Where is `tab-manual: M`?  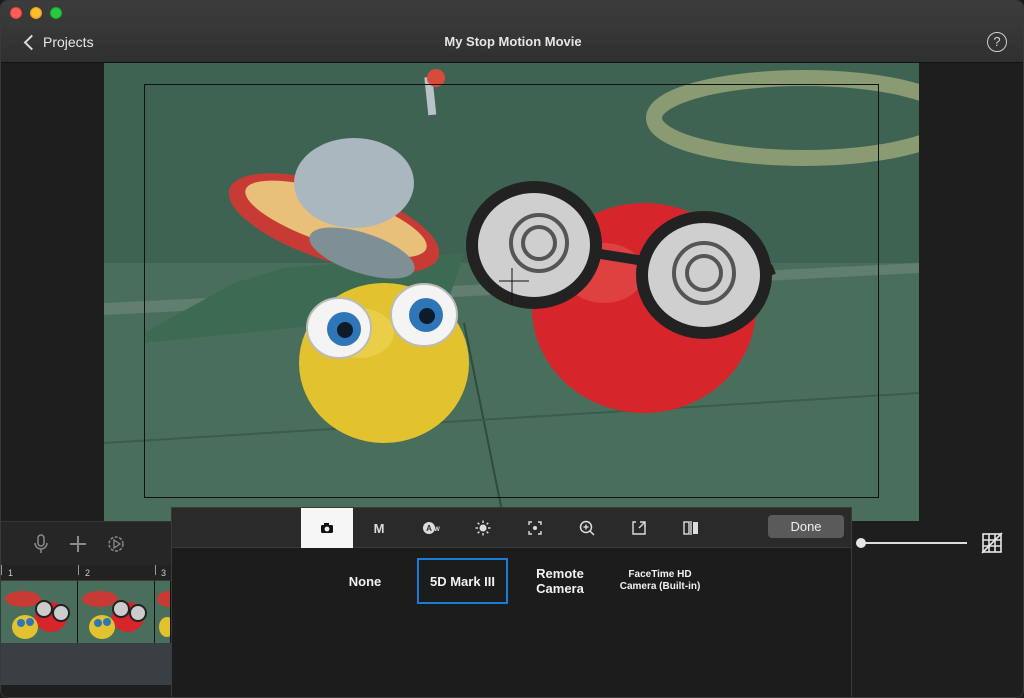 tab-manual: M is located at coordinates (379, 528).